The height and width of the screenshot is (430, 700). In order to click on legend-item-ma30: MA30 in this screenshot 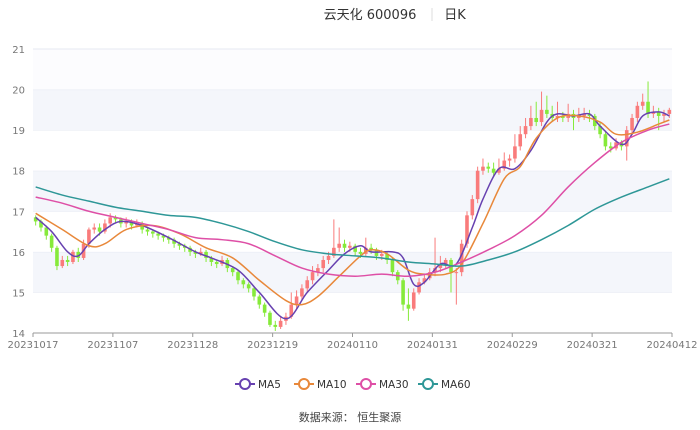, I will do `click(382, 384)`.